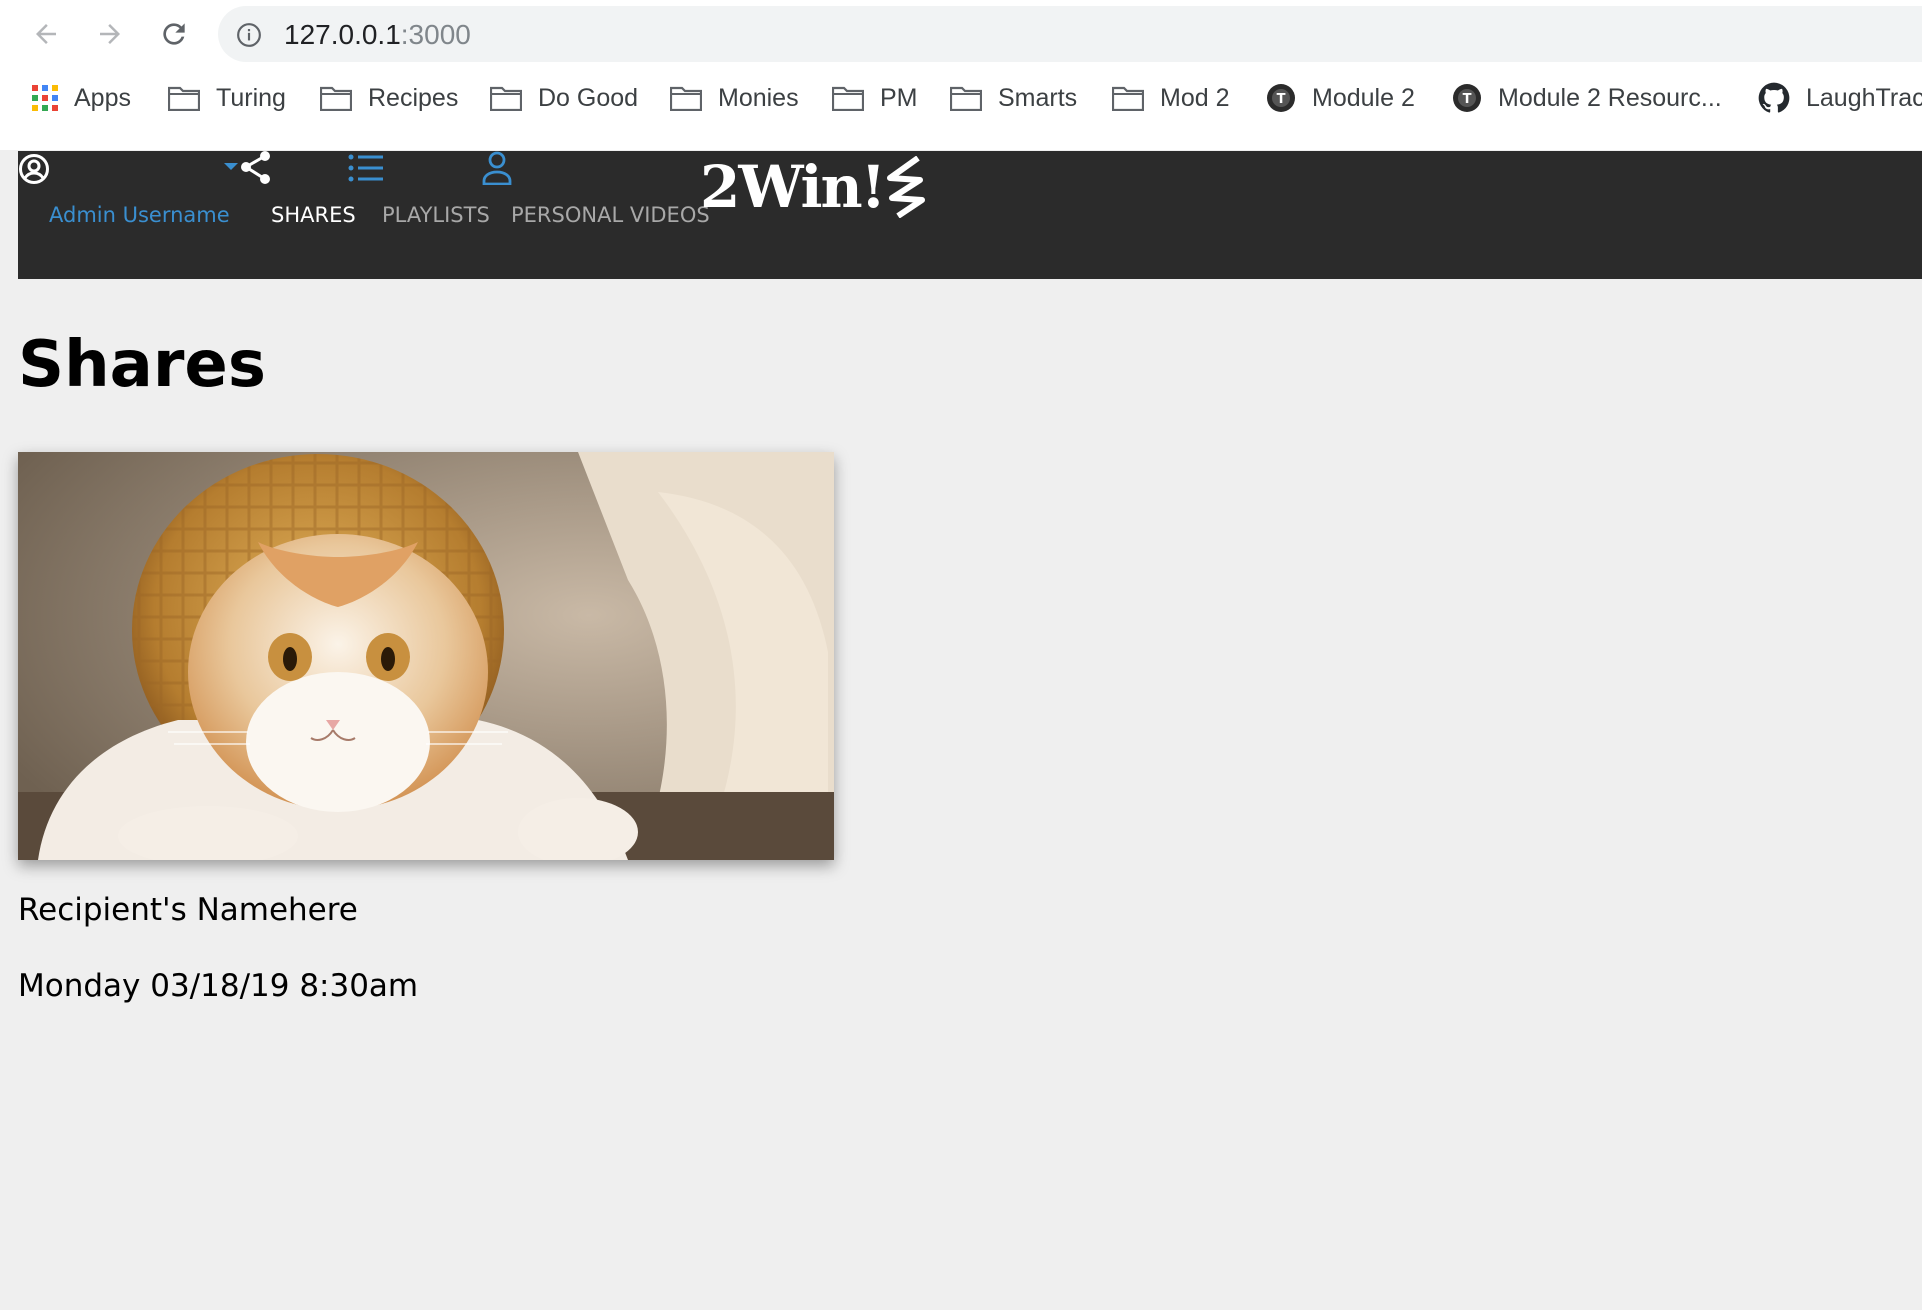 This screenshot has width=1922, height=1310. I want to click on bookmark-mod-2: Mod 2, so click(1170, 98).